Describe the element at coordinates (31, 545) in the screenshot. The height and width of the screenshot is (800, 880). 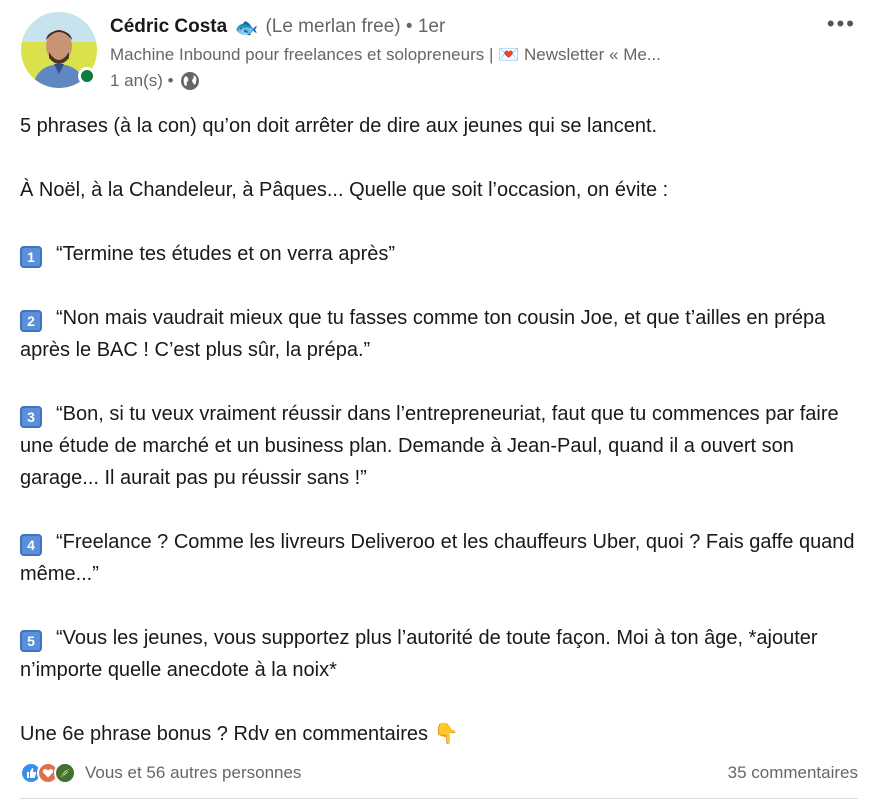
I see `keycap-4-icon: 4` at that location.